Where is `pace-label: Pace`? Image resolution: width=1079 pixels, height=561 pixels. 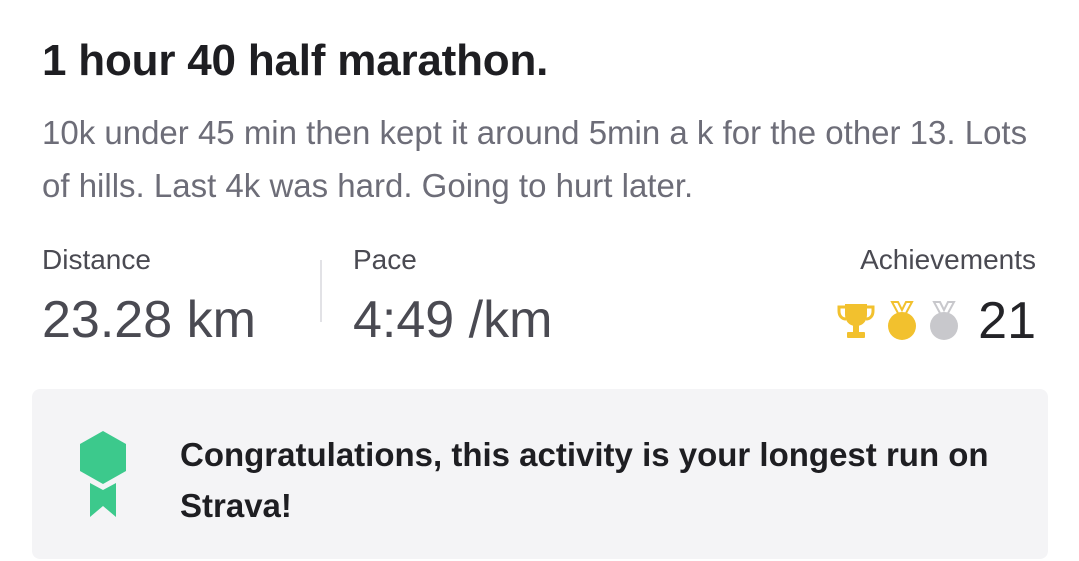 pace-label: Pace is located at coordinates (385, 259).